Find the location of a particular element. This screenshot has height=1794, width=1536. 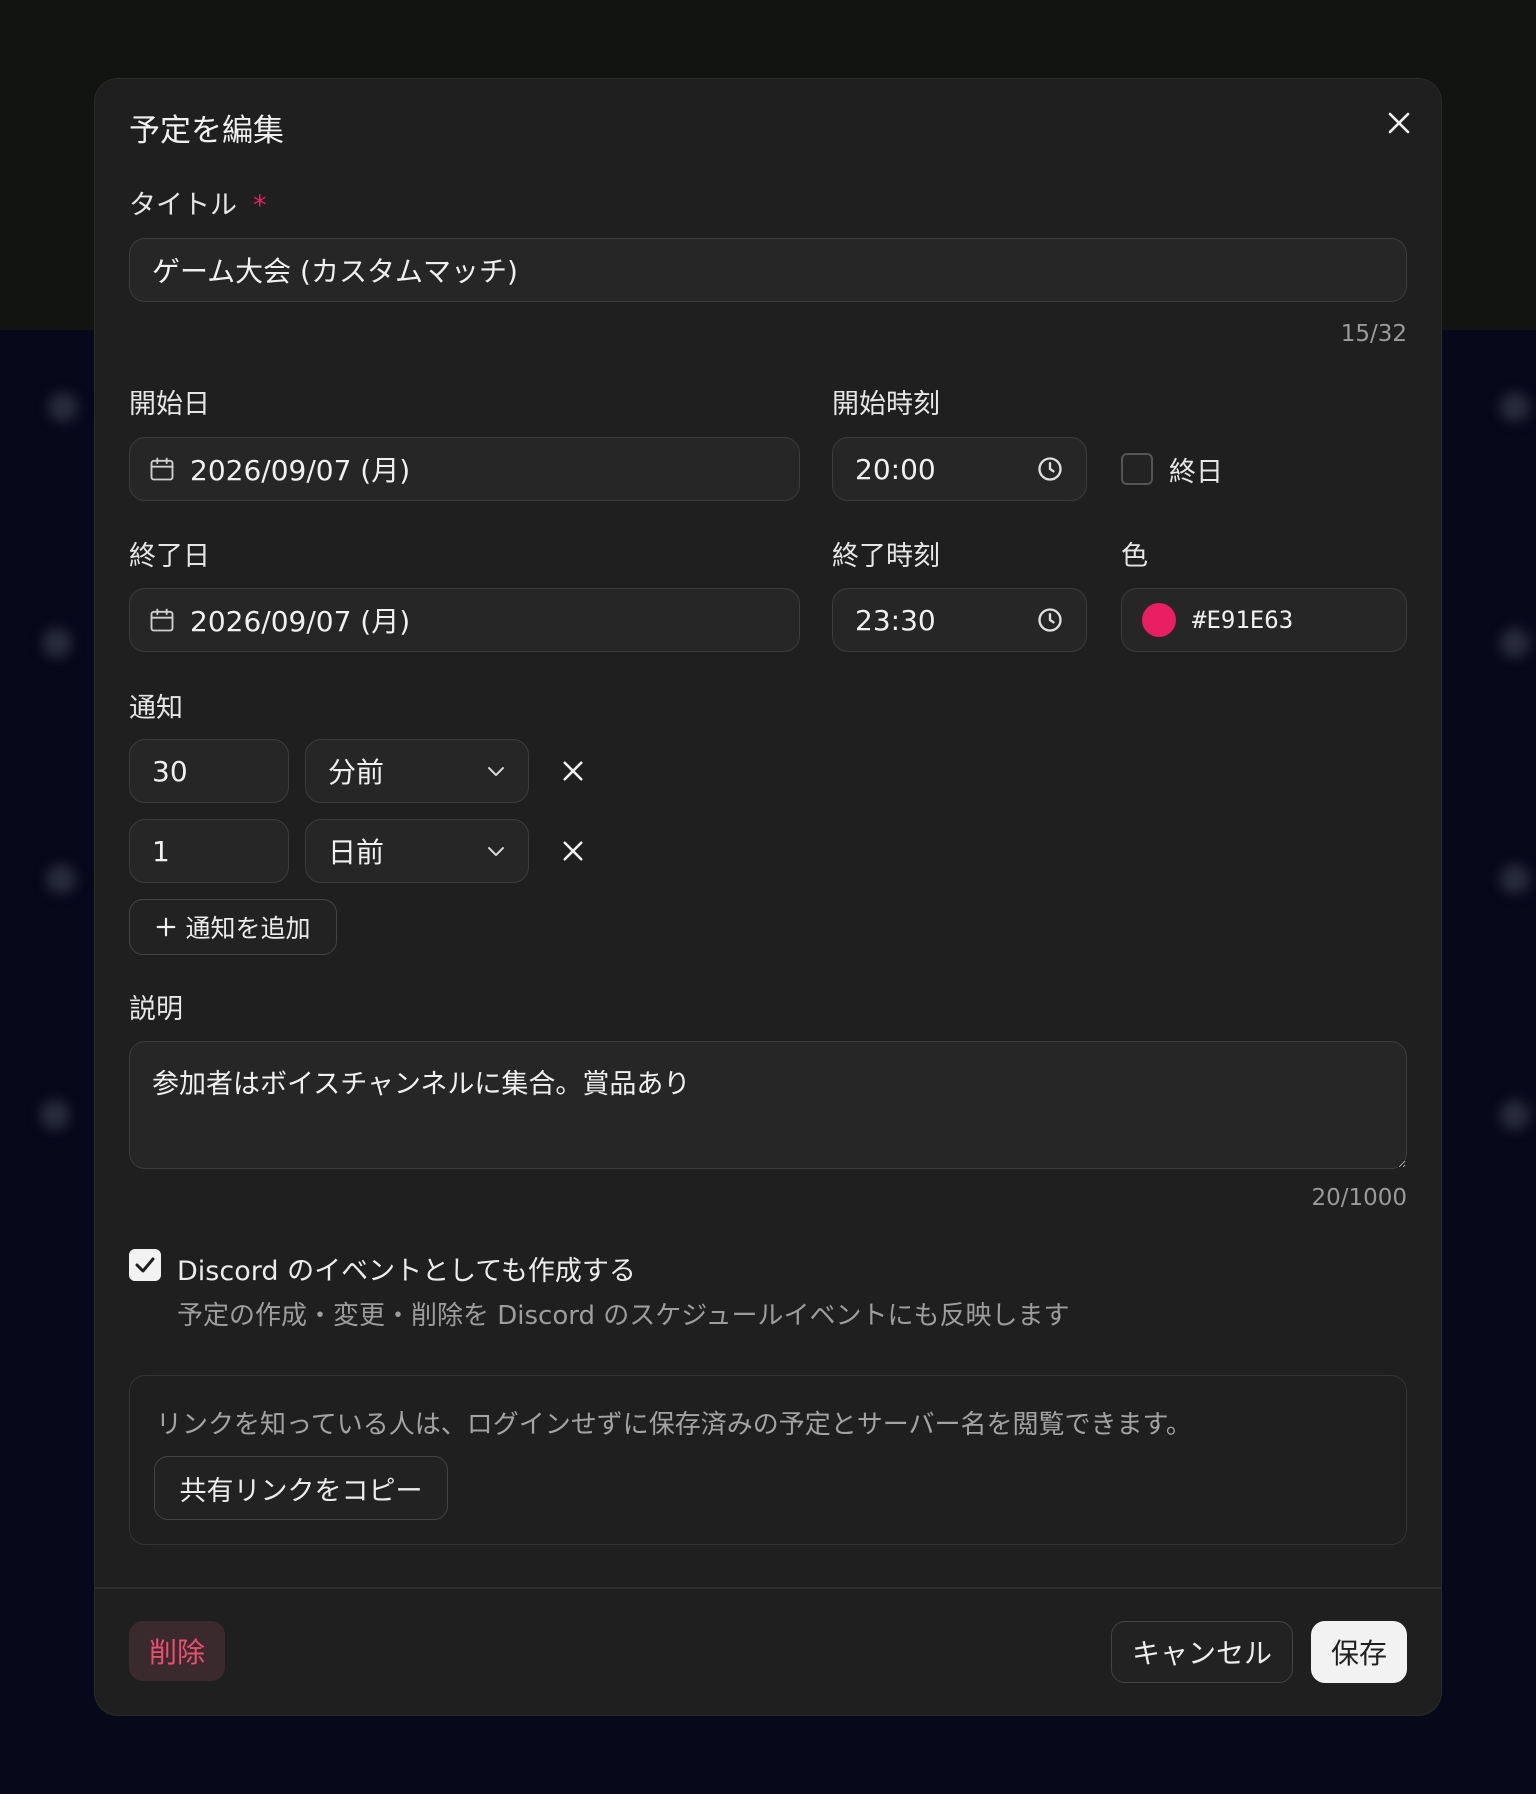

title-label: タイトル * is located at coordinates (198, 202).